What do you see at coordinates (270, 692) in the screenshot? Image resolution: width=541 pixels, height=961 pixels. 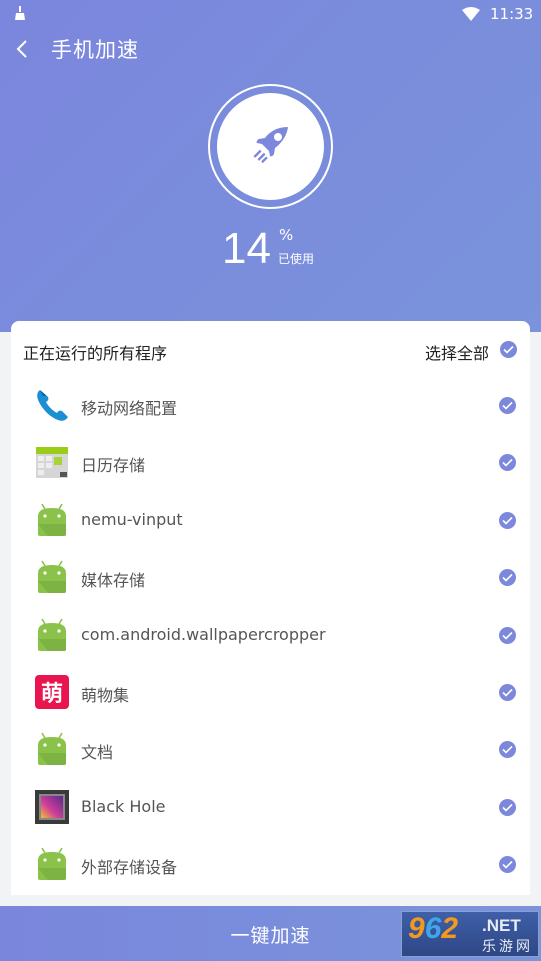 I see `app-row: 萌 萌物集` at bounding box center [270, 692].